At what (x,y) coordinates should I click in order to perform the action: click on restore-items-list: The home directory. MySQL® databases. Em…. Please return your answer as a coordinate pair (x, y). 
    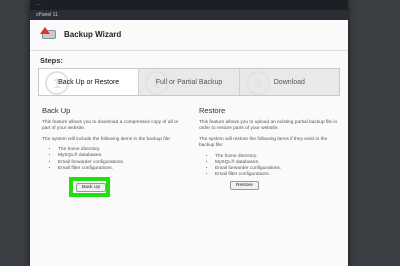
    Looking at the image, I should click on (269, 166).